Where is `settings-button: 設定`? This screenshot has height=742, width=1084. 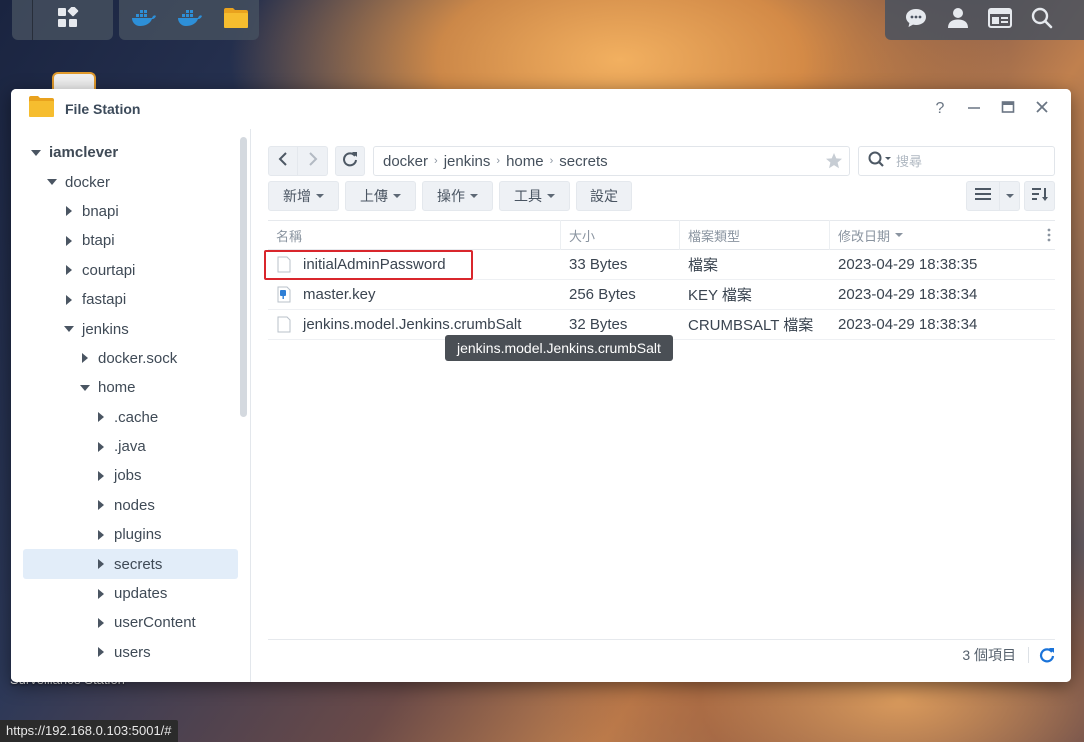
settings-button: 設定 is located at coordinates (604, 196).